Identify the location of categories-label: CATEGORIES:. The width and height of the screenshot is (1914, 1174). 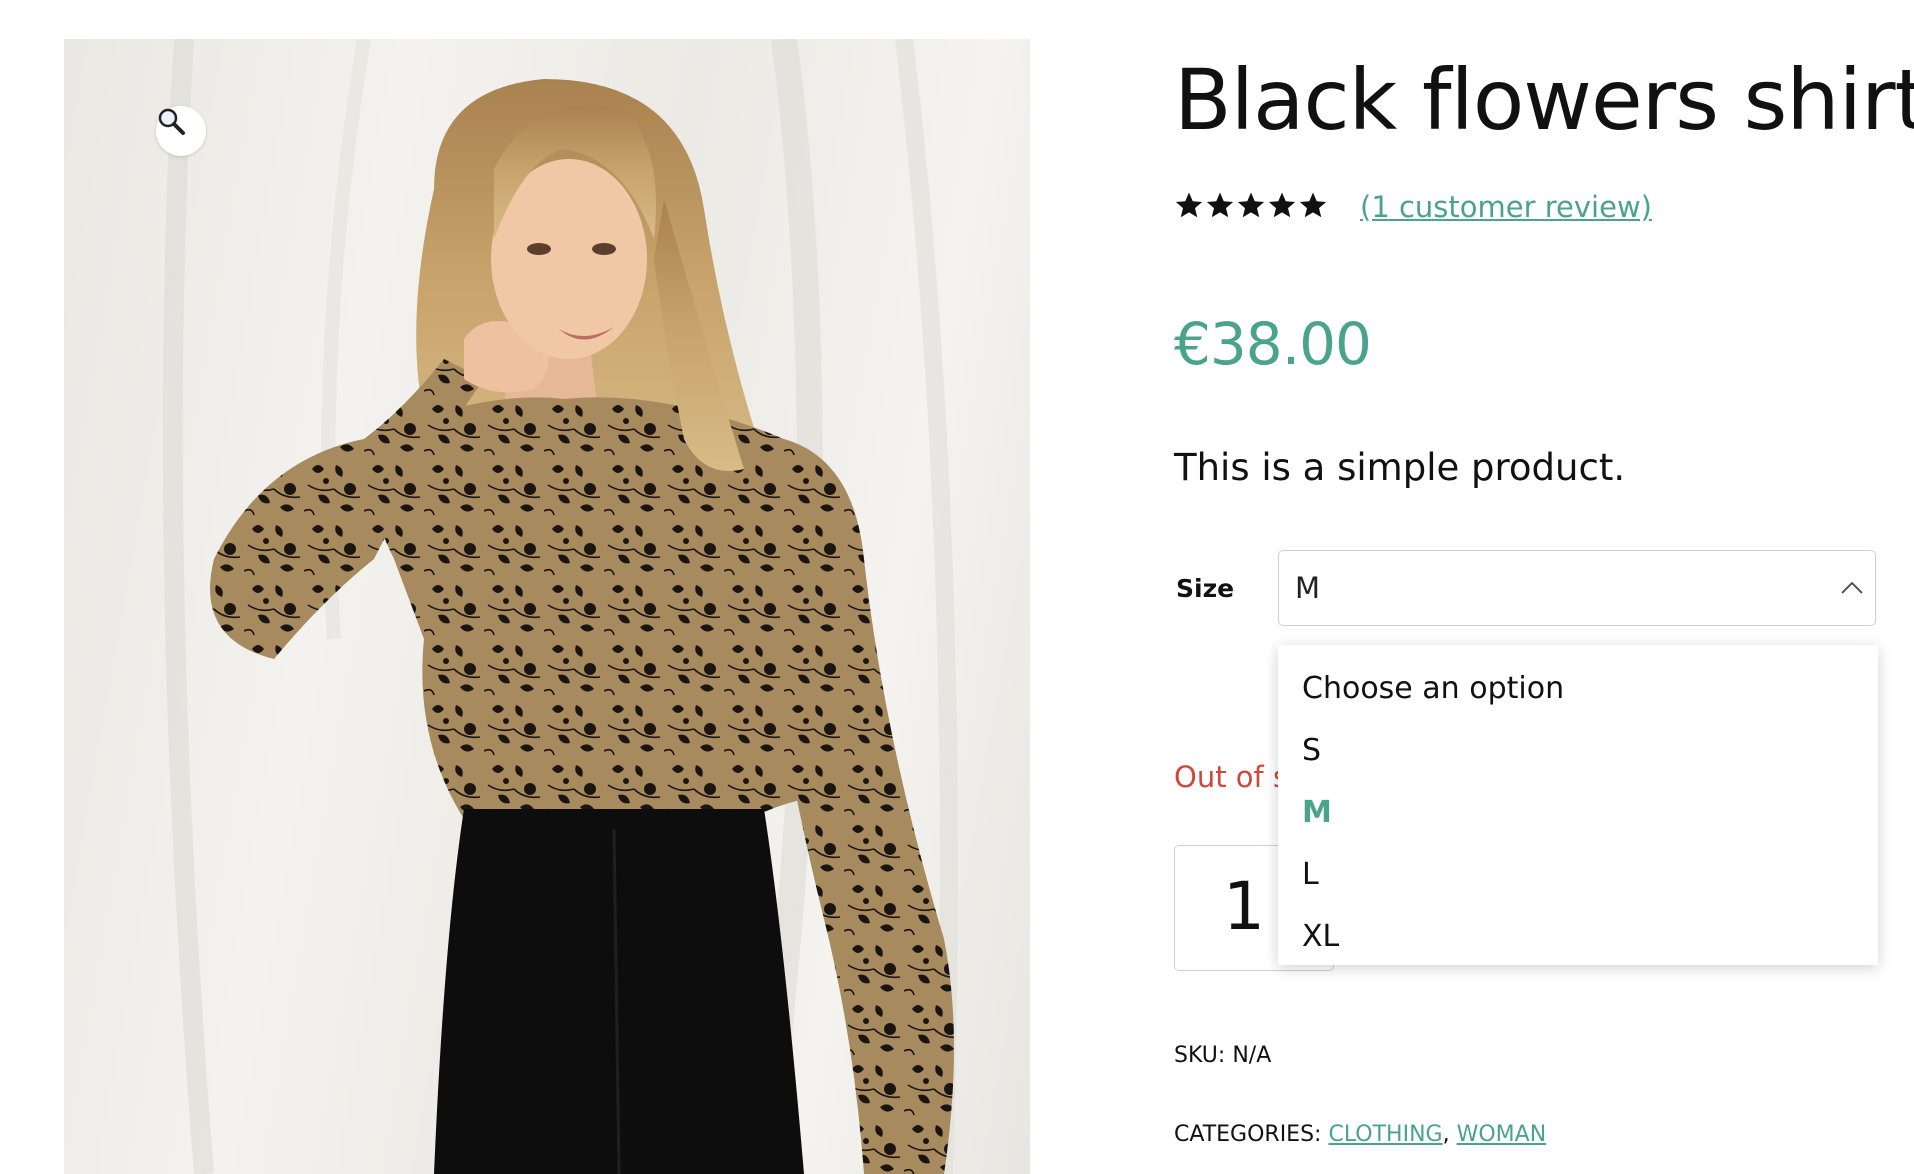
(1248, 1134).